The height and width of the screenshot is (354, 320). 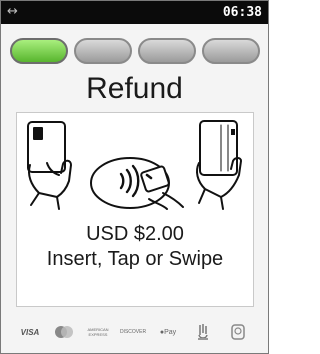 What do you see at coordinates (135, 259) in the screenshot?
I see `card-instruction: Insert, Tap or Swipe` at bounding box center [135, 259].